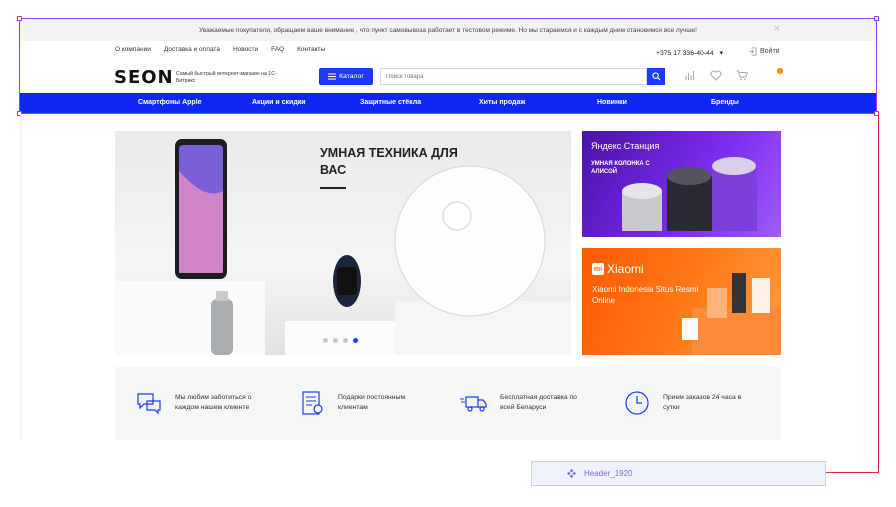 The image size is (896, 507). What do you see at coordinates (608, 473) in the screenshot?
I see `component-name: Header_1920` at bounding box center [608, 473].